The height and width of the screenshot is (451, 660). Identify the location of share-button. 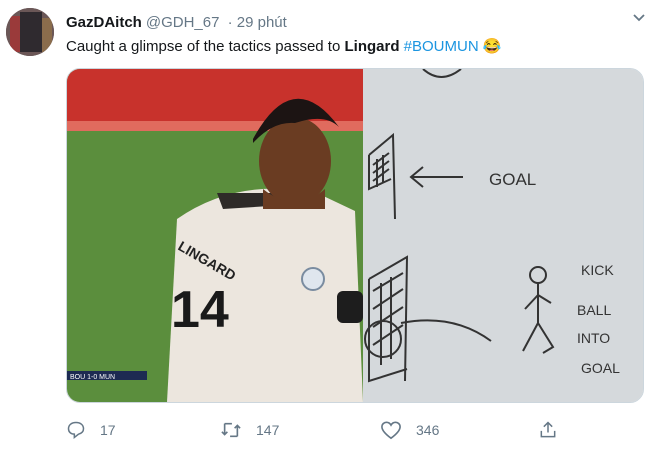
(555, 430).